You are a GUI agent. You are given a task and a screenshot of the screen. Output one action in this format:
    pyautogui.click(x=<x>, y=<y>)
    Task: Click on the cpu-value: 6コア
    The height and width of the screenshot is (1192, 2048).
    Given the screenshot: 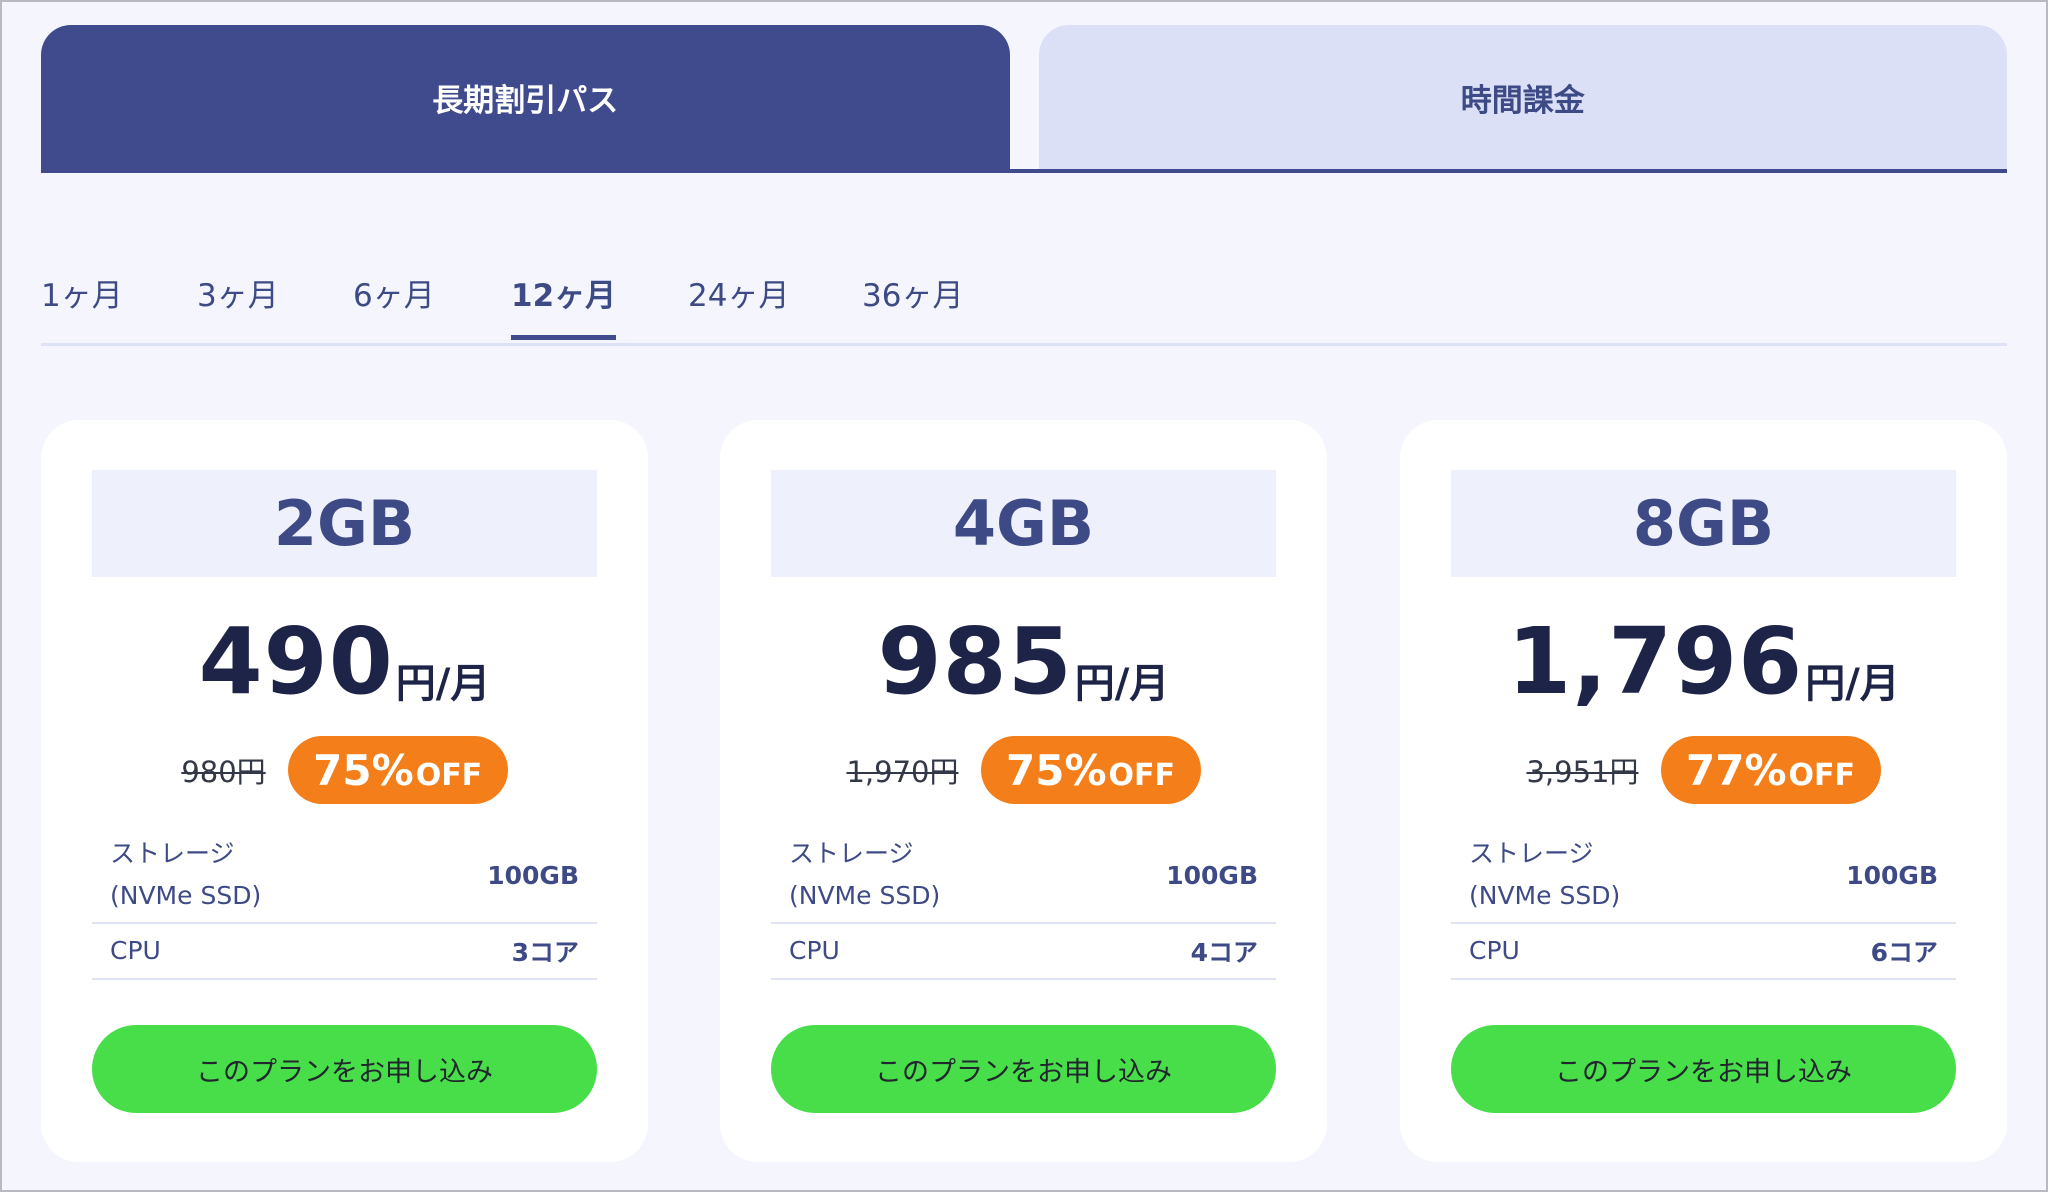 What is the action you would take?
    pyautogui.click(x=1904, y=952)
    